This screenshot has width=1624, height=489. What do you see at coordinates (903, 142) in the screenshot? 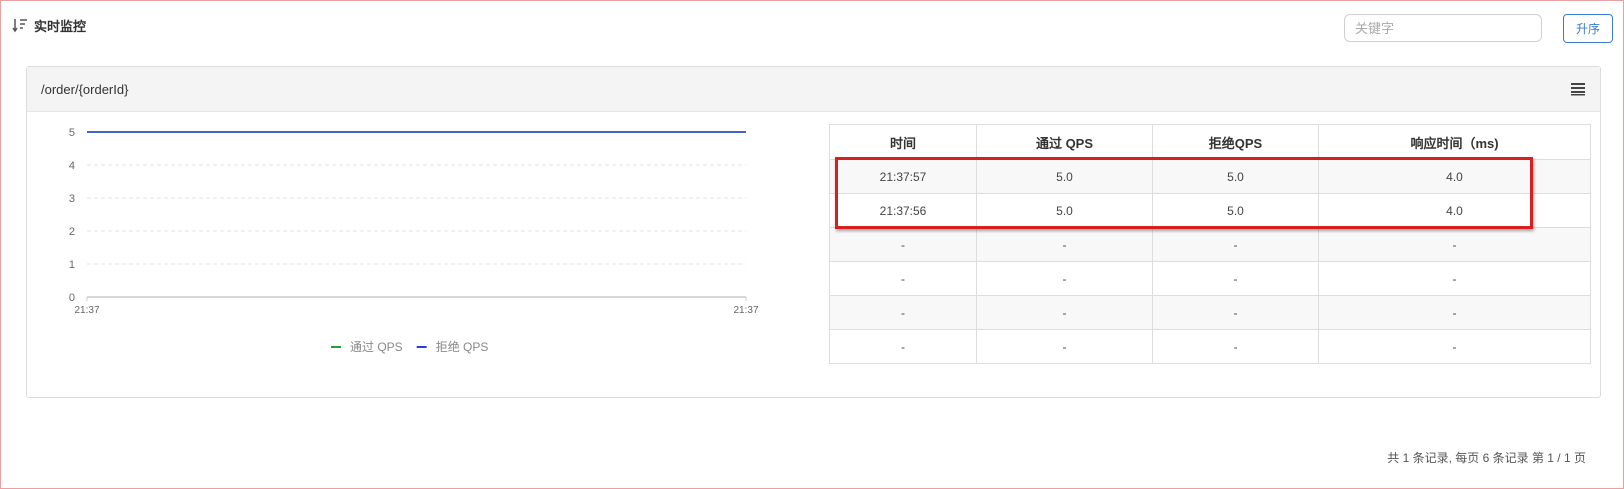
I see `column-header-time: 时间` at bounding box center [903, 142].